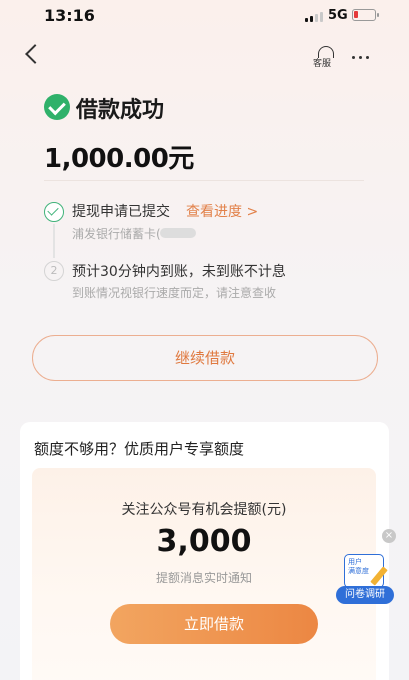  Describe the element at coordinates (325, 58) in the screenshot. I see `customer-service-button: 客服` at that location.